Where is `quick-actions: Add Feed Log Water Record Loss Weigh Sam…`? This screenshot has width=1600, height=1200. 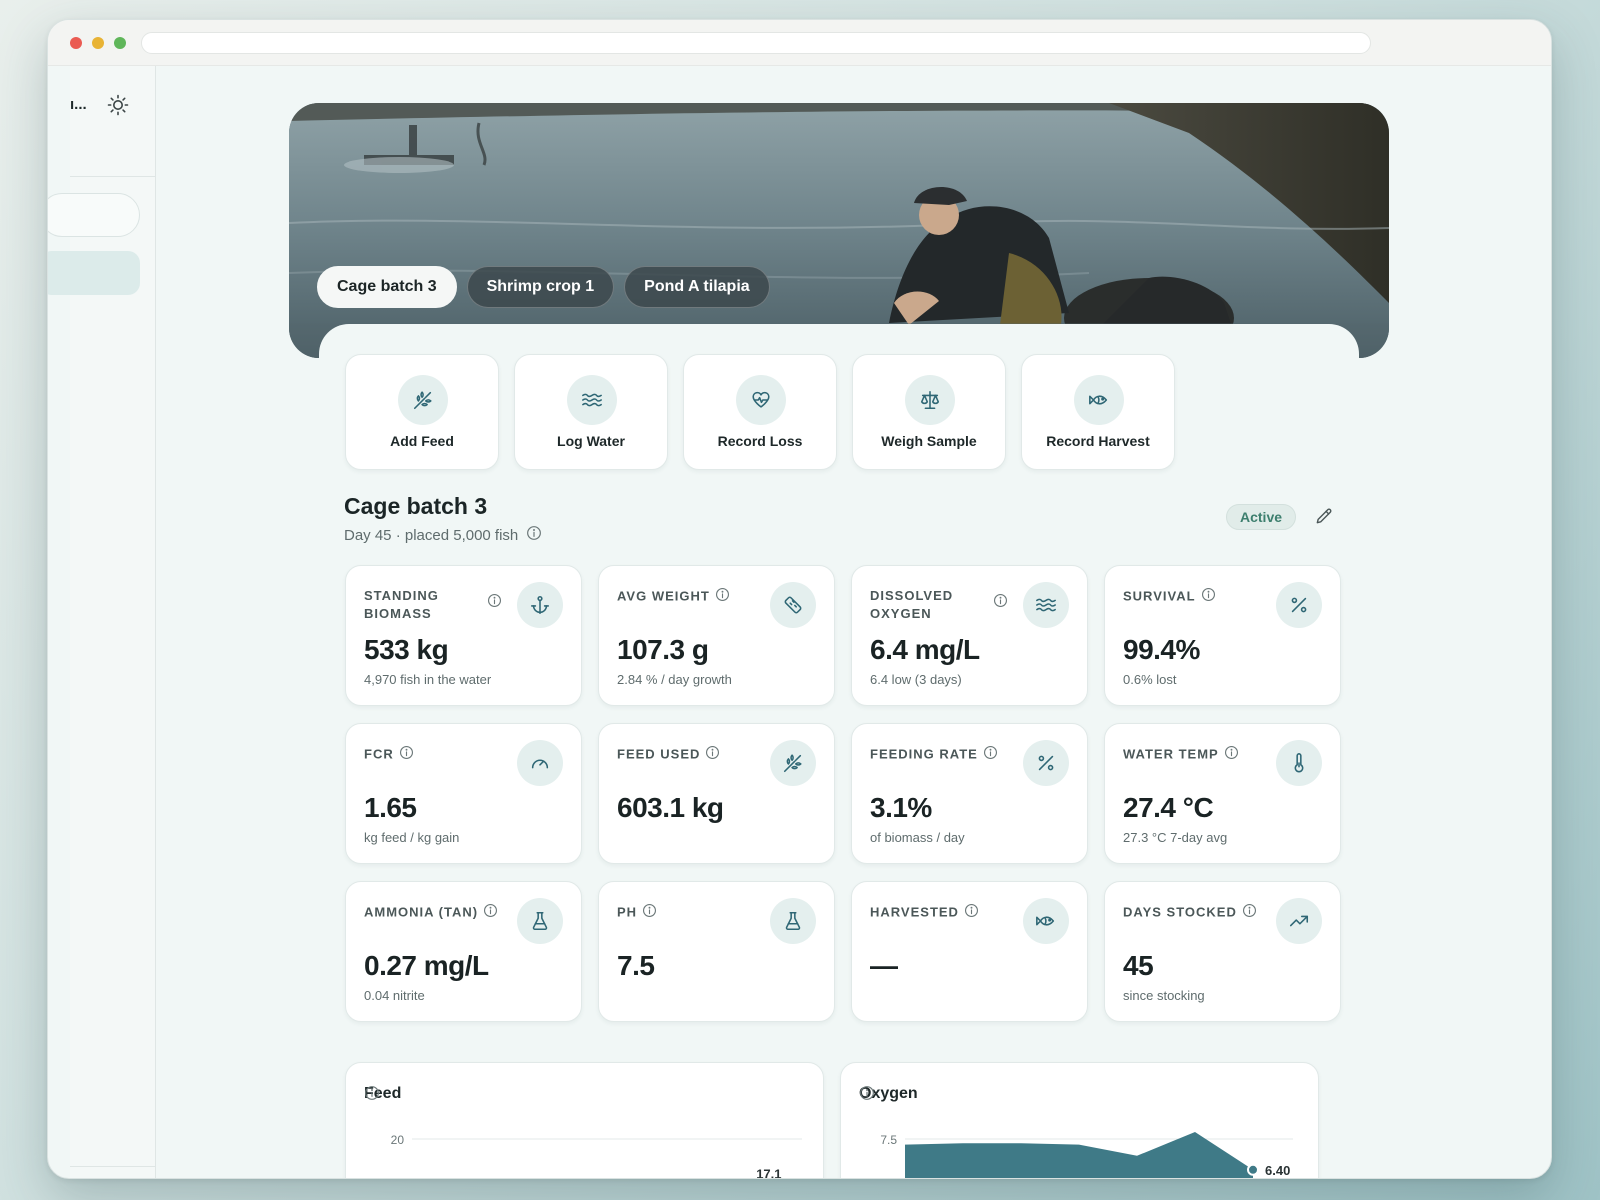 quick-actions: Add Feed Log Water Record Loss Weigh Sam… is located at coordinates (760, 412).